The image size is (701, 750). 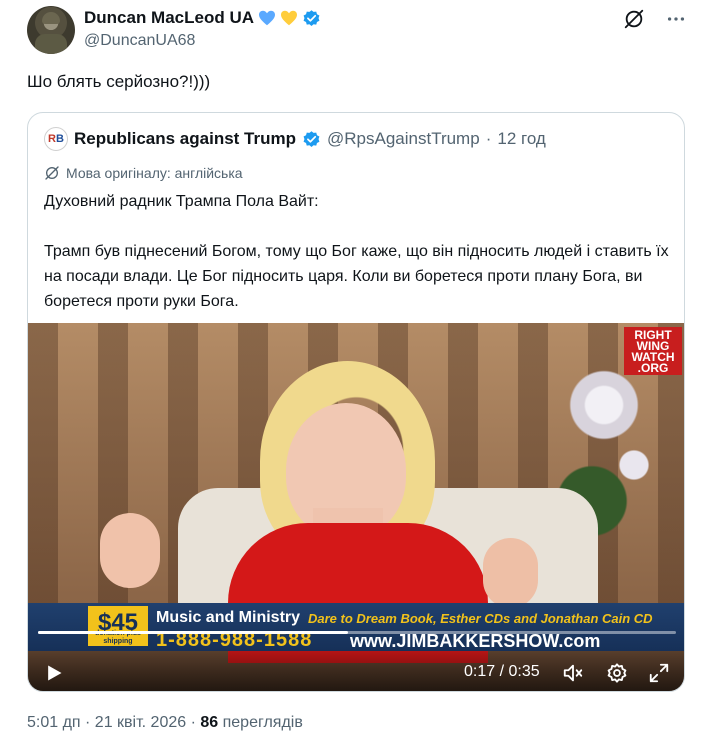 What do you see at coordinates (573, 673) in the screenshot?
I see `volume-icon` at bounding box center [573, 673].